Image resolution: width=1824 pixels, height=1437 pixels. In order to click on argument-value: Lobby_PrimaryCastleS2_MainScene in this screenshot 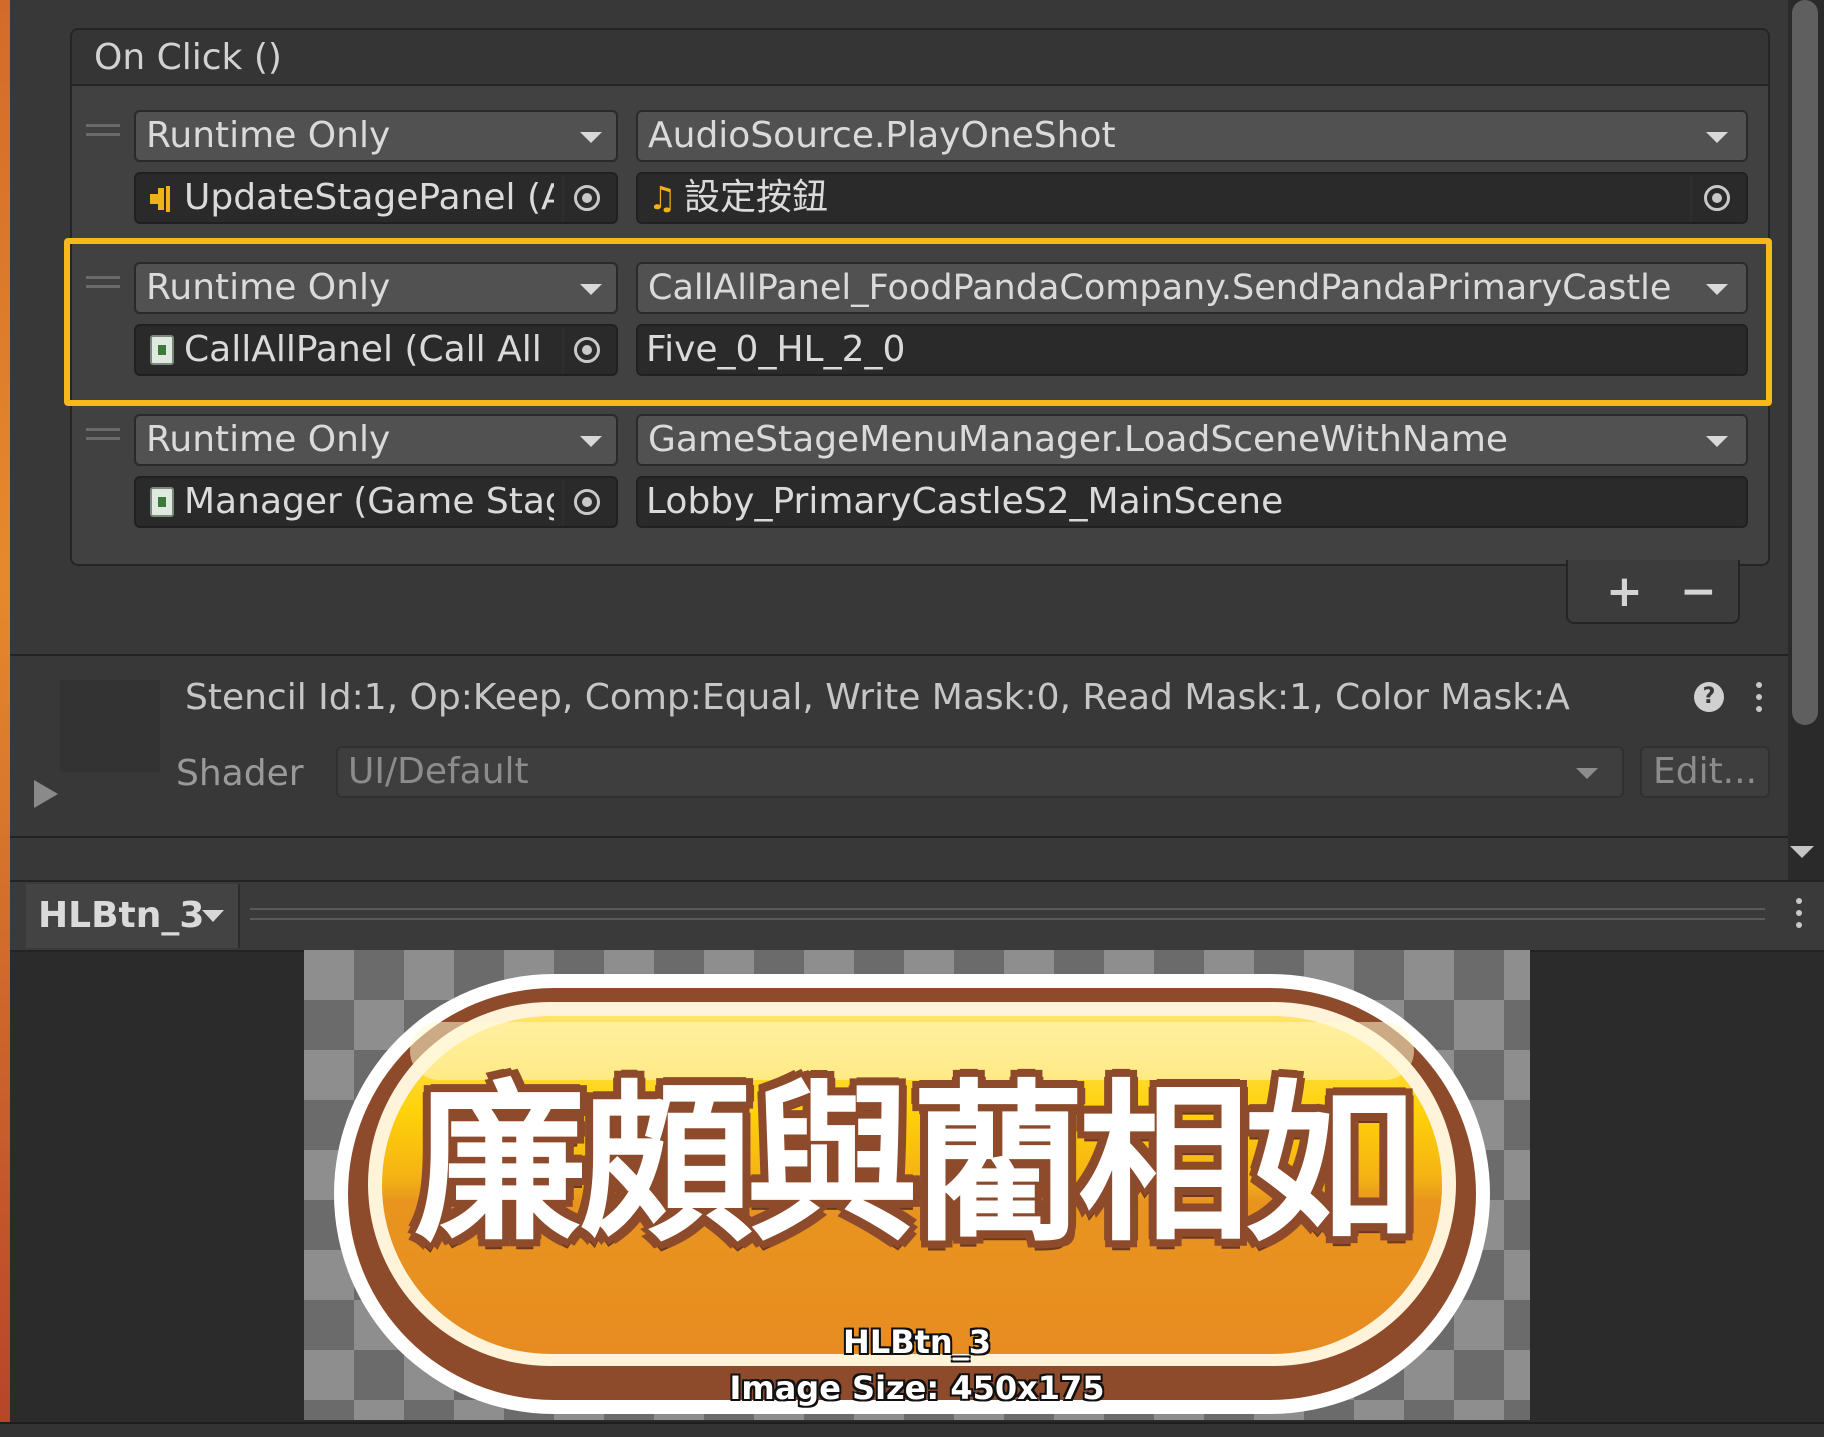, I will do `click(965, 501)`.